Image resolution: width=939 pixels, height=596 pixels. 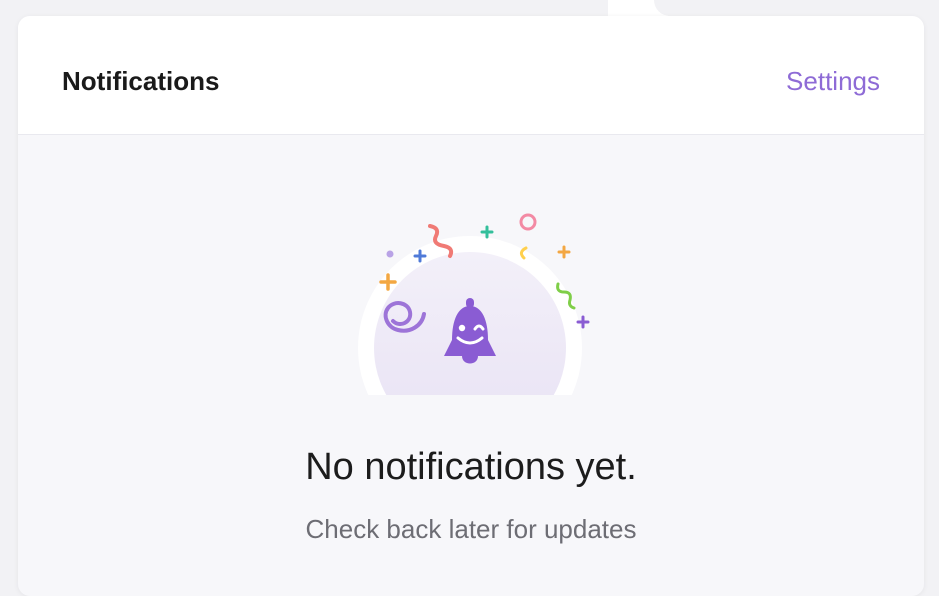 I want to click on empty-state-illustration, so click(x=474, y=304).